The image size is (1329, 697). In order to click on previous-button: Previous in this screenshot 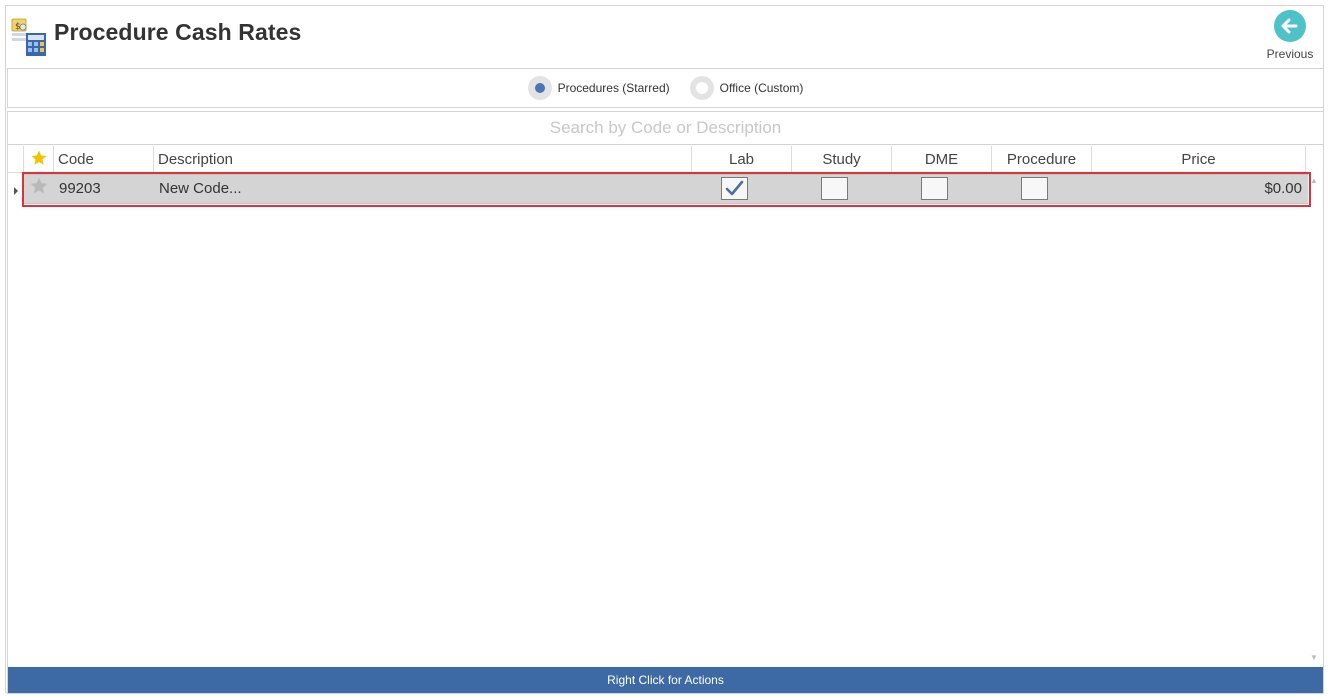, I will do `click(1290, 36)`.